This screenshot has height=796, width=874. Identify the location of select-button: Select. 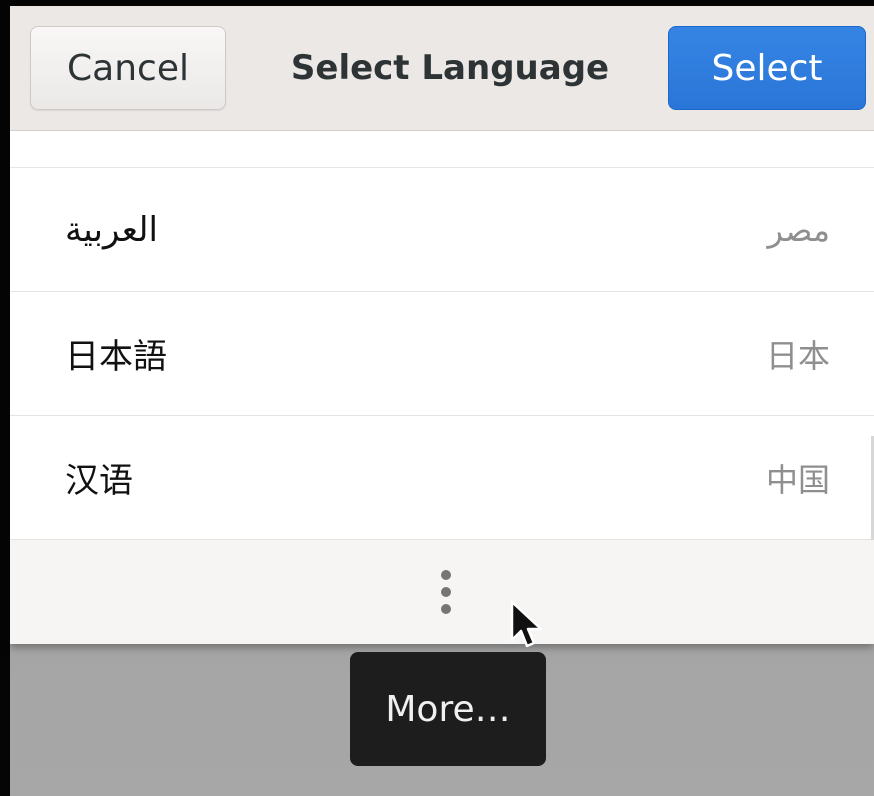
(767, 68).